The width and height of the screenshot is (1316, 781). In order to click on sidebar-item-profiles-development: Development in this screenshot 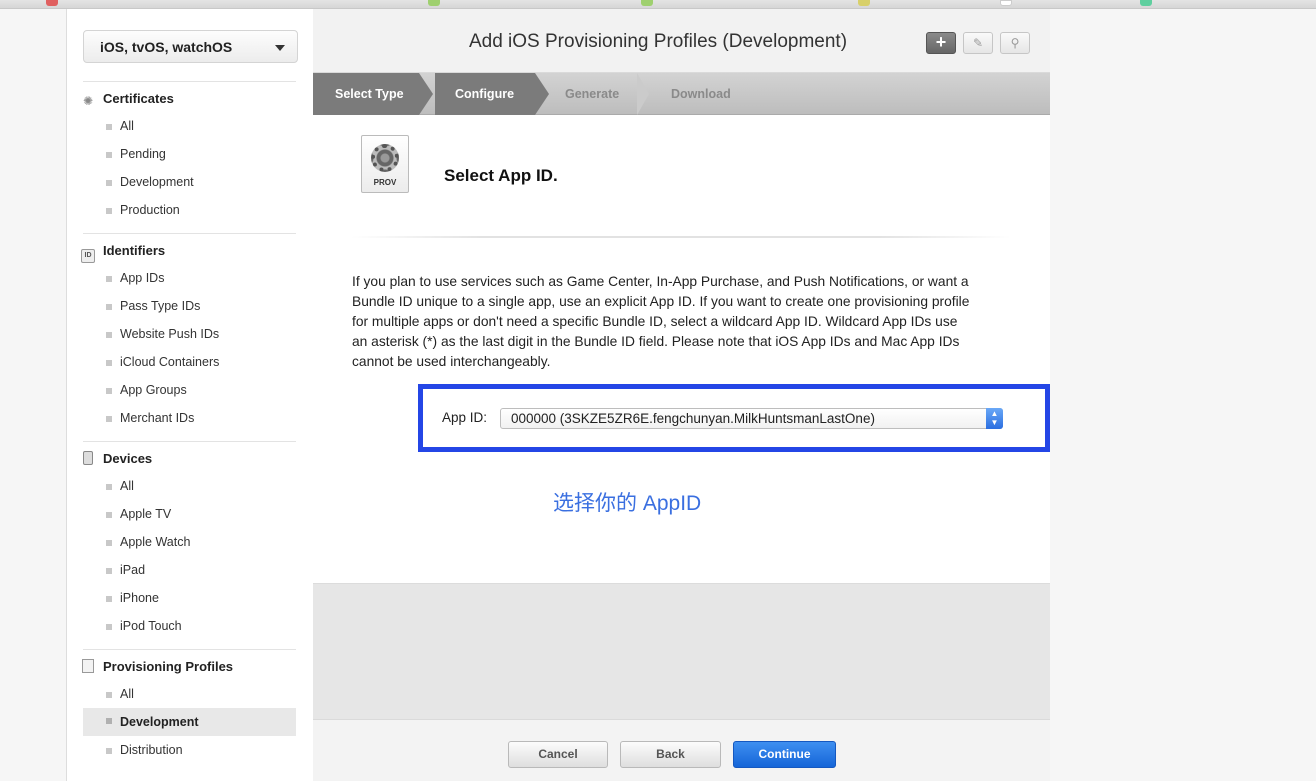, I will do `click(189, 722)`.